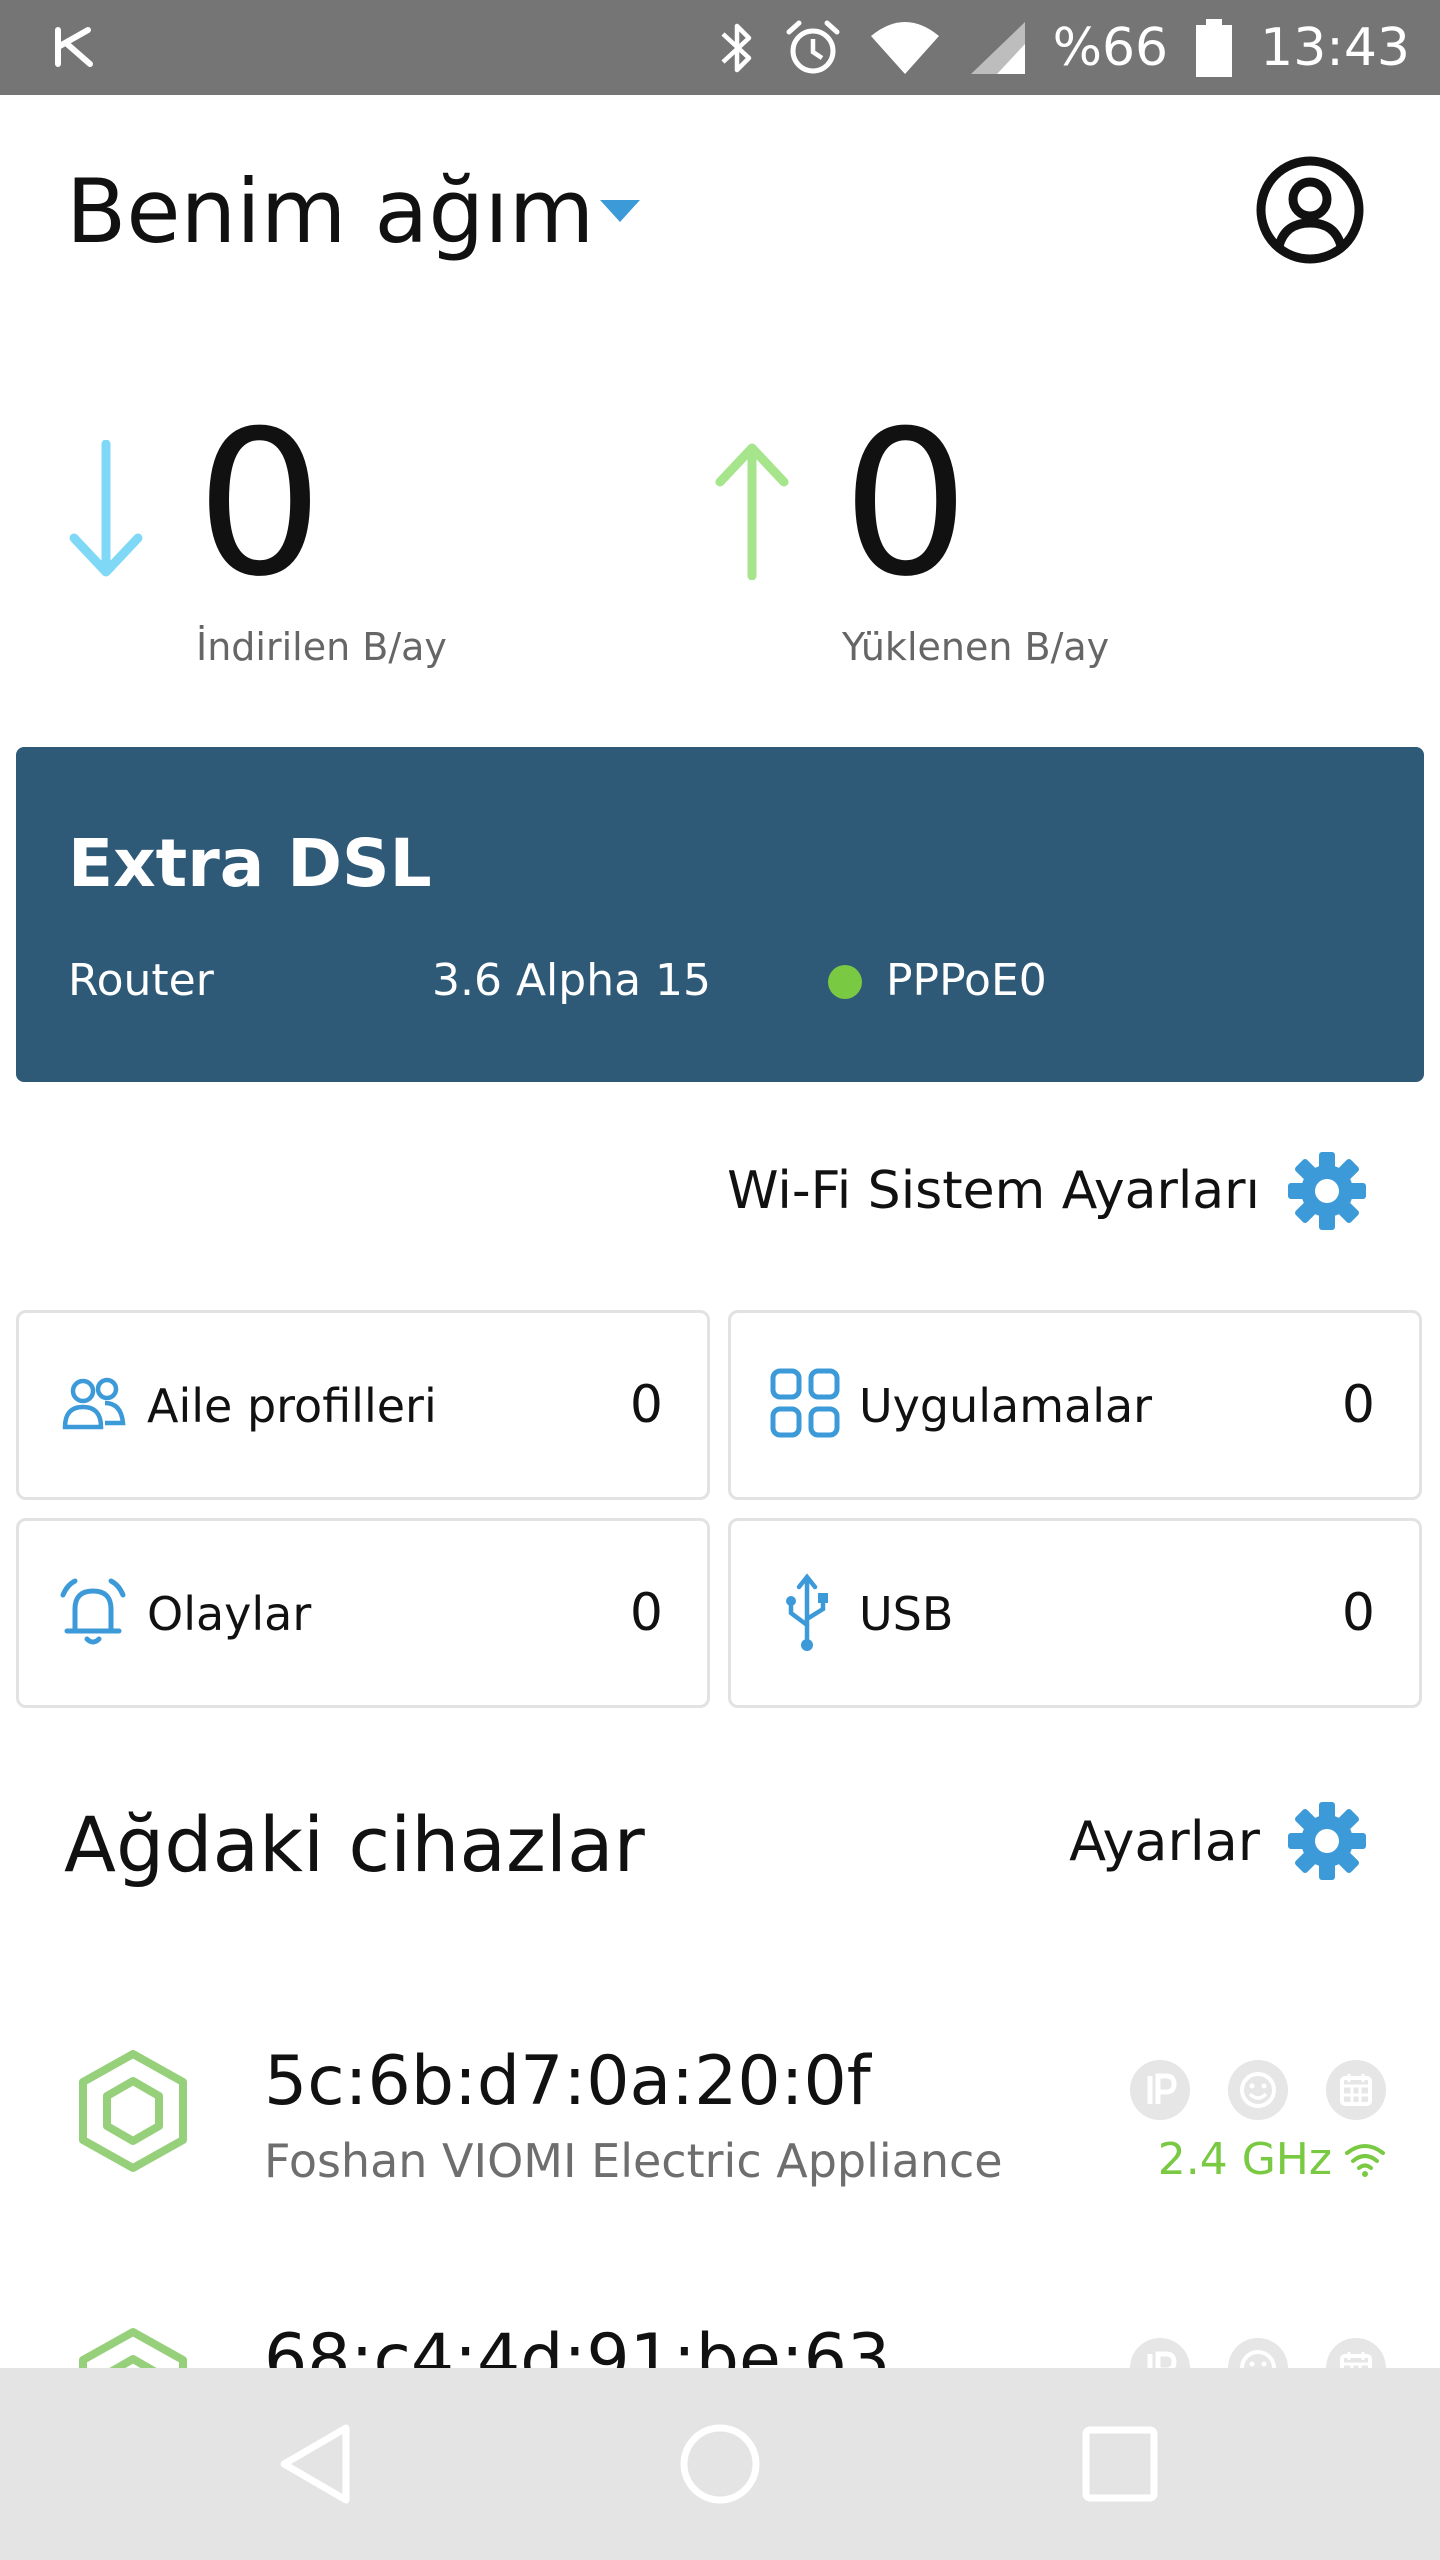 Image resolution: width=1440 pixels, height=2560 pixels. What do you see at coordinates (106, 508) in the screenshot?
I see `download-arrow-icon` at bounding box center [106, 508].